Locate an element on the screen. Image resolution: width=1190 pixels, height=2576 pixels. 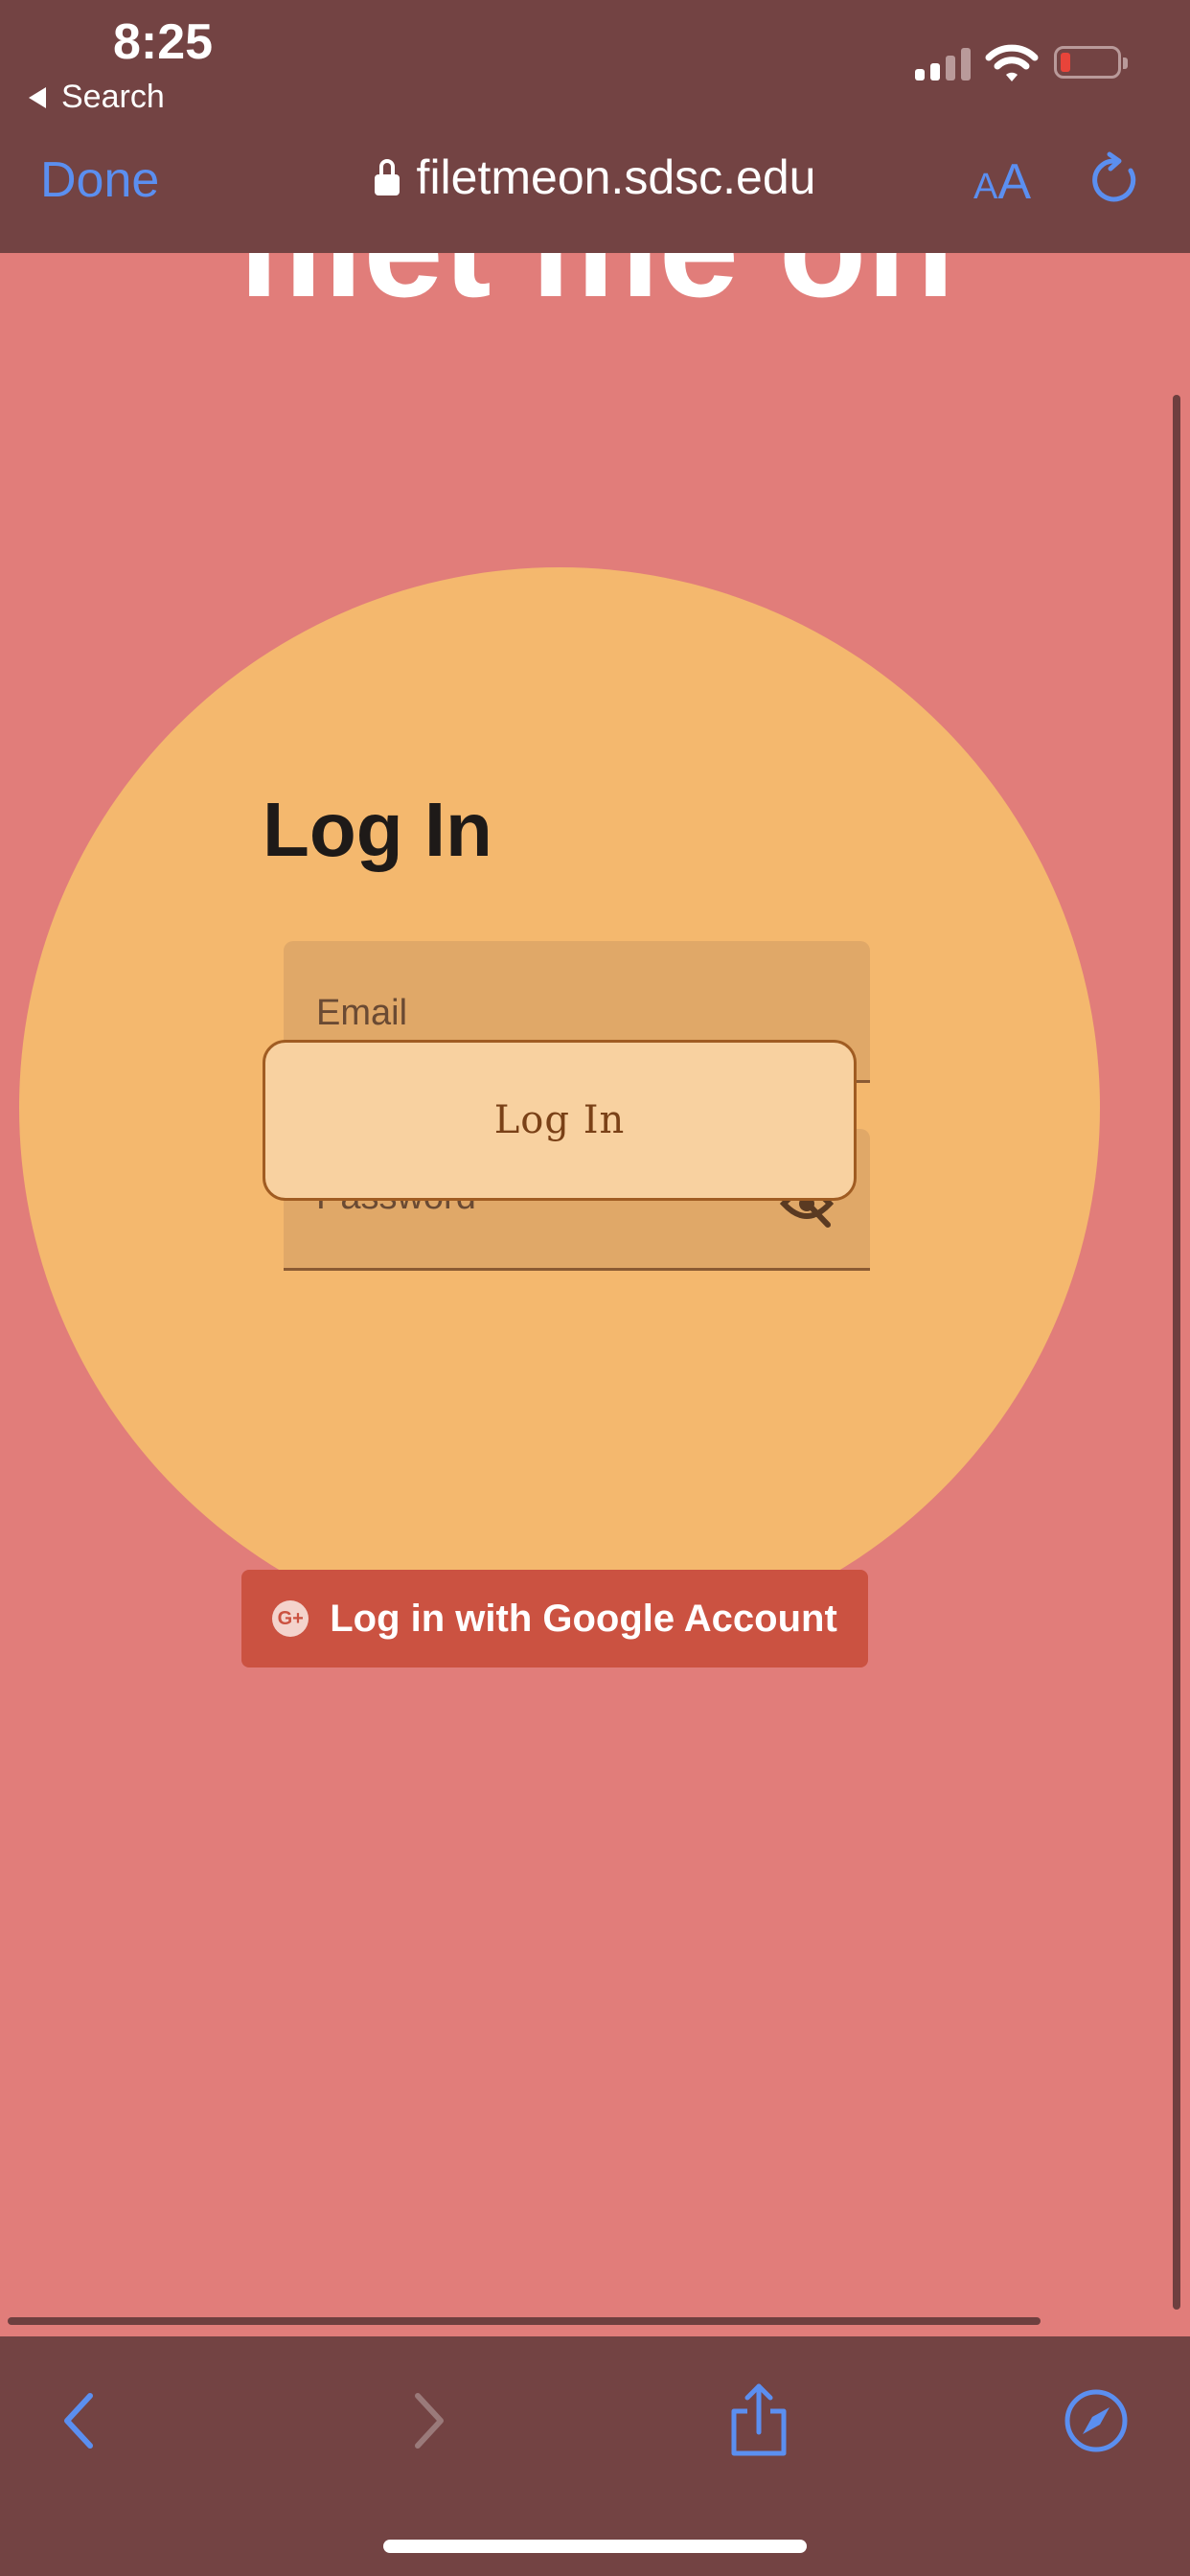
status-time: 8:25 is located at coordinates (163, 42).